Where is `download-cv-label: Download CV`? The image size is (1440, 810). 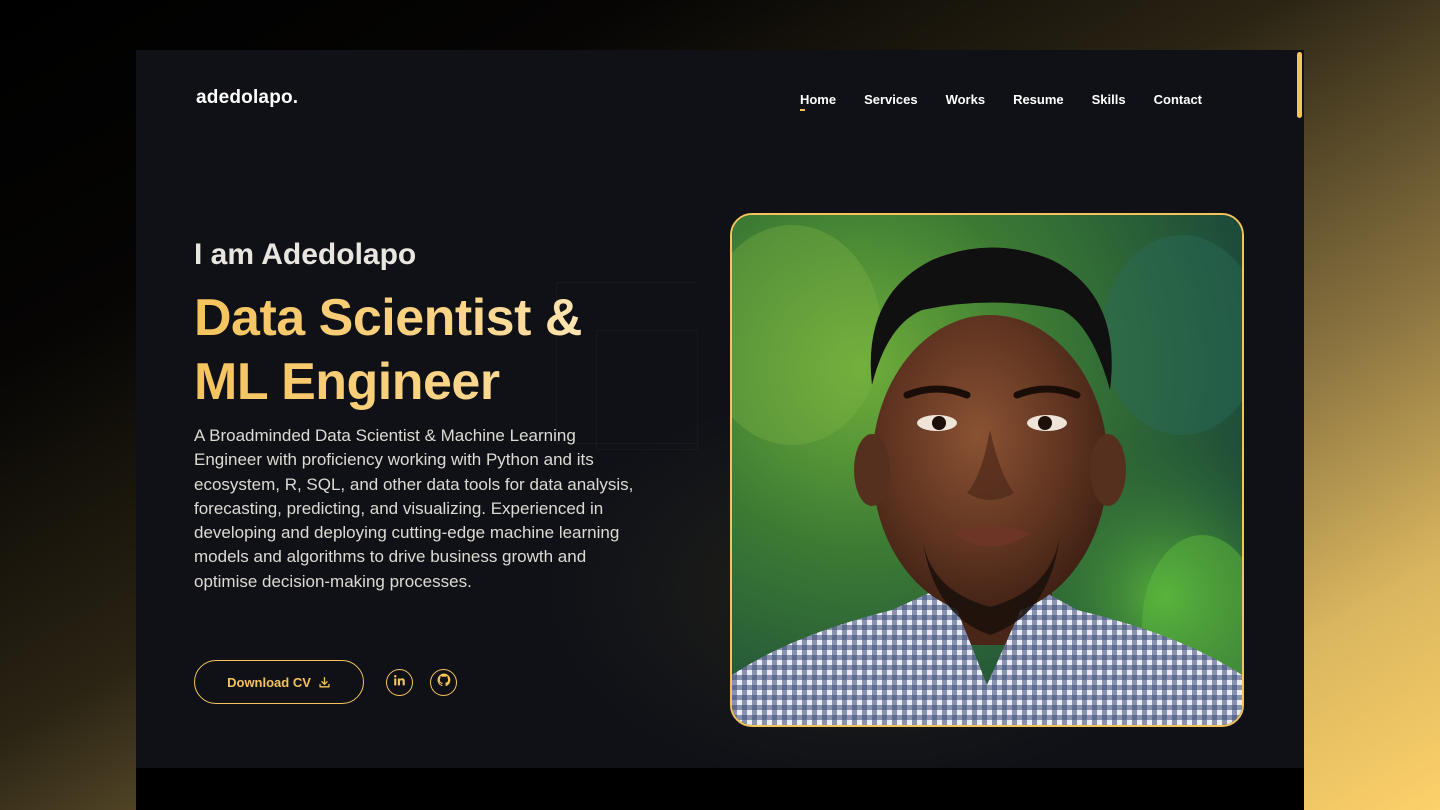 download-cv-label: Download CV is located at coordinates (269, 682).